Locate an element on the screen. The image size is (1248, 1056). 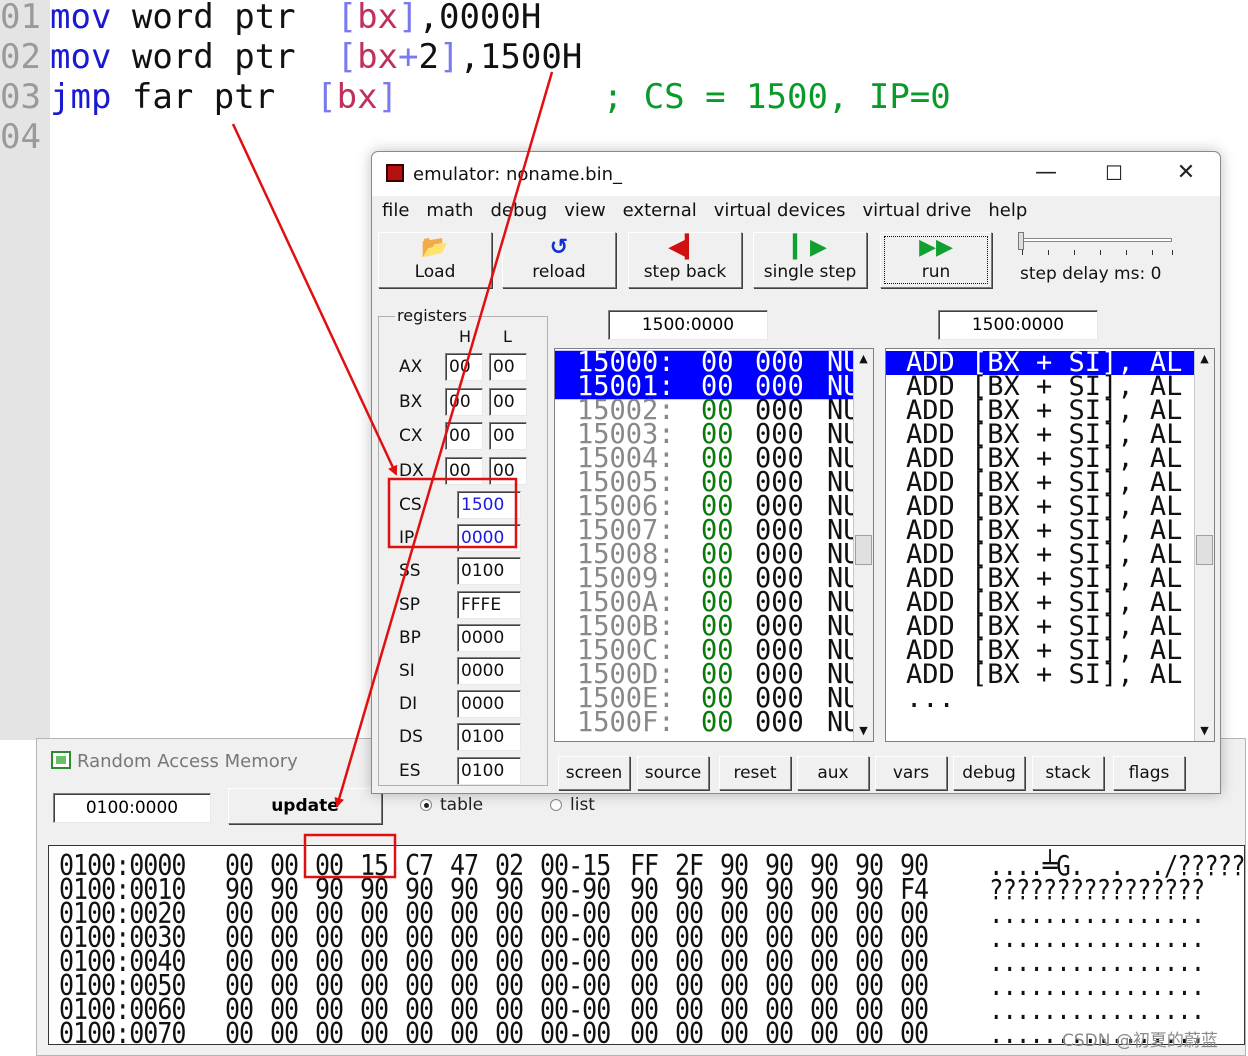
step-delay-label: step delay ms: 0 is located at coordinates (1091, 274).